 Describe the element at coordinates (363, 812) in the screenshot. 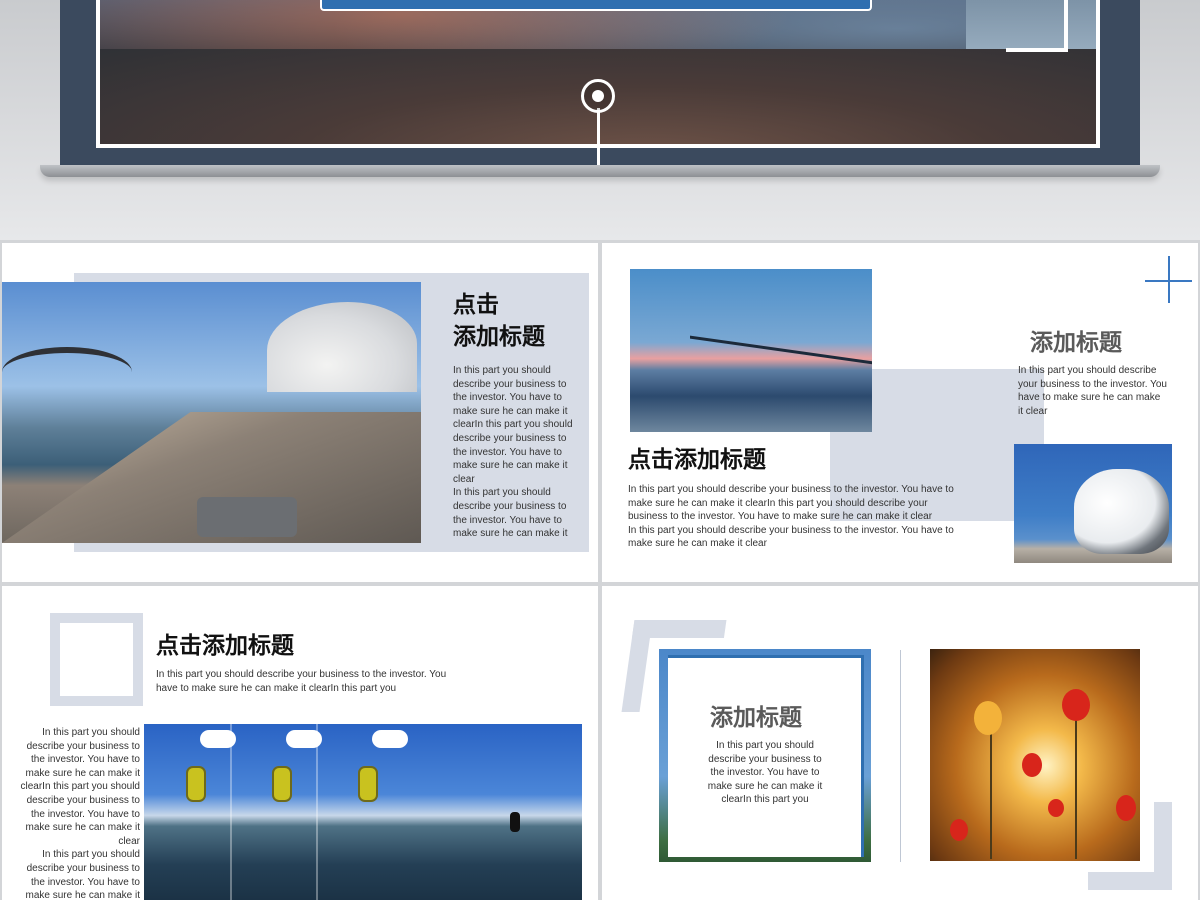

I see `kitesurf-photo` at that location.